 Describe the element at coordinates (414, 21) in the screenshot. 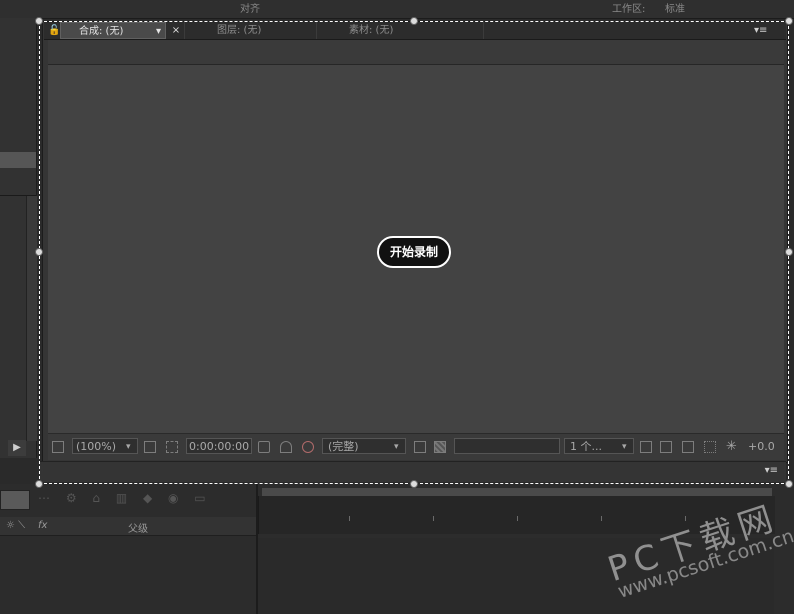

I see `resize-handle-top` at that location.